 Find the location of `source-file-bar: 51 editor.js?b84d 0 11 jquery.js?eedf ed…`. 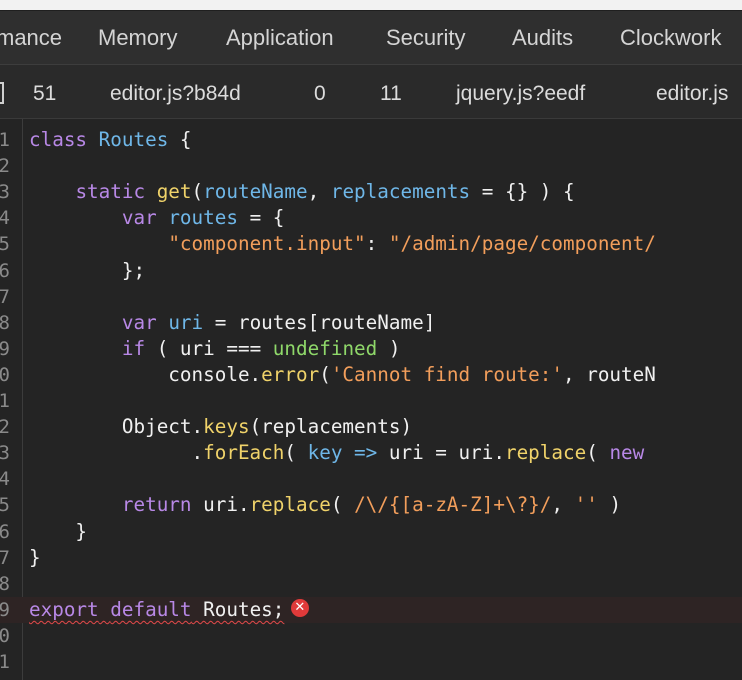

source-file-bar: 51 editor.js?b84d 0 11 jquery.js?eedf ed… is located at coordinates (371, 92).